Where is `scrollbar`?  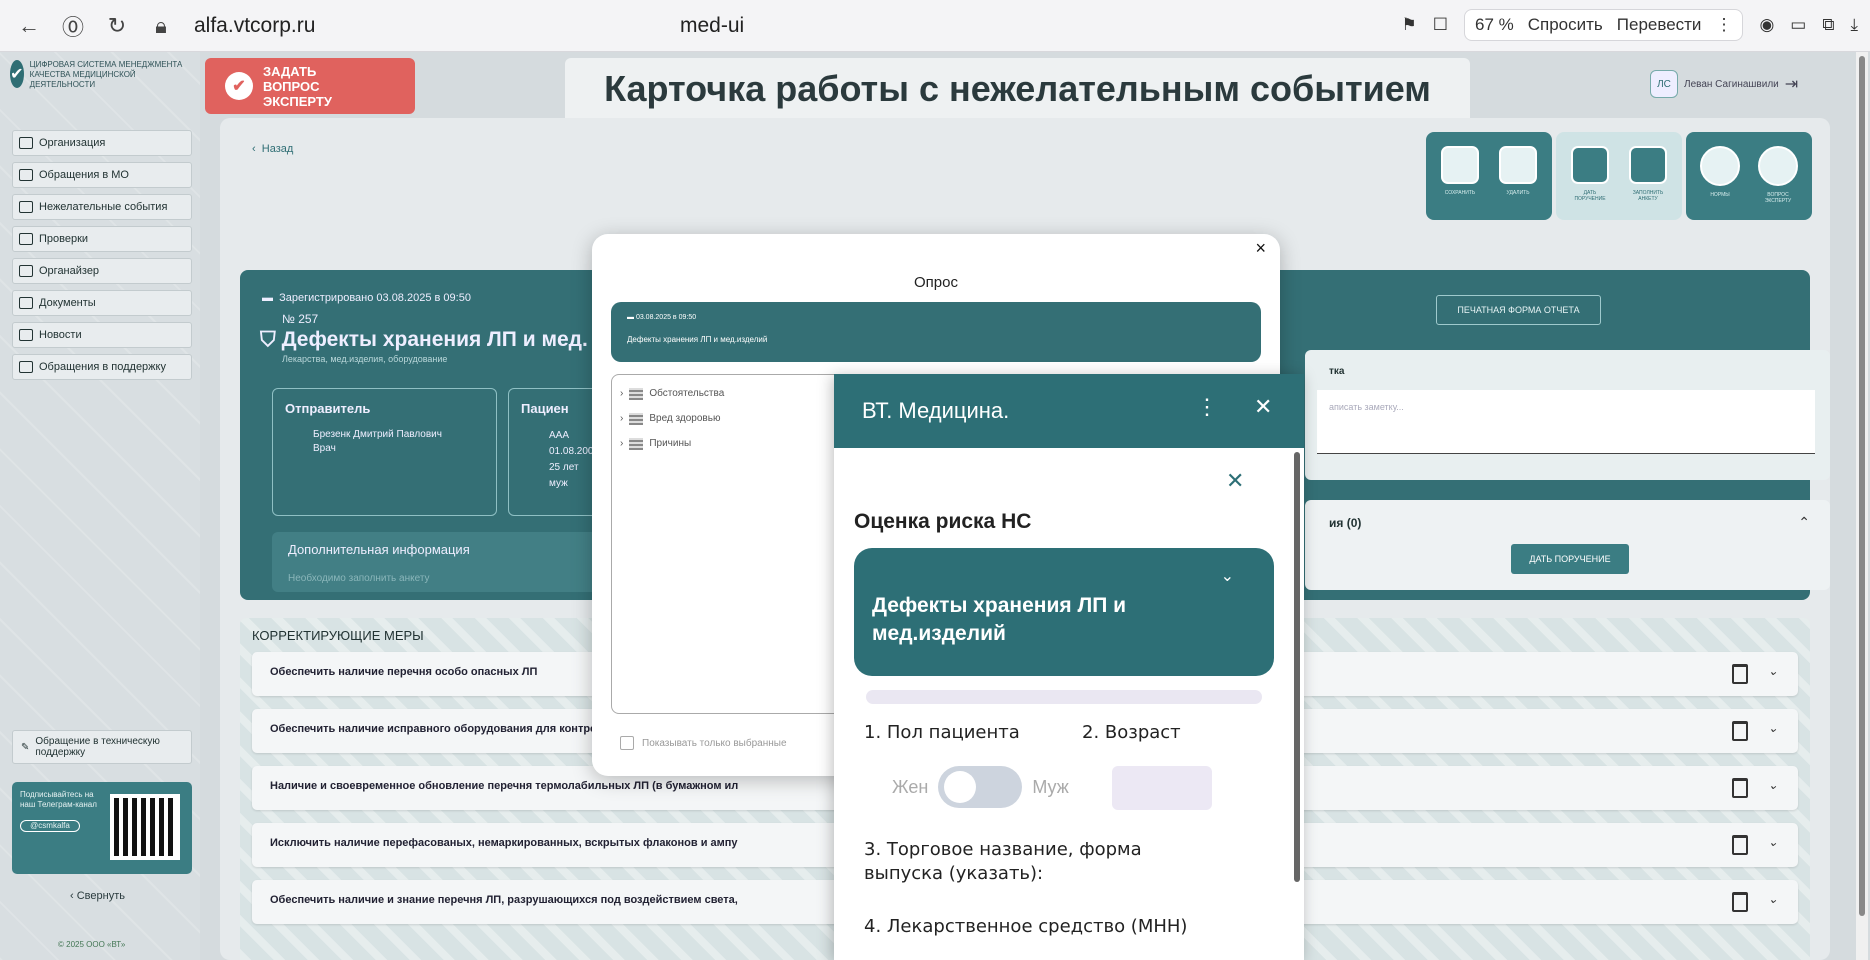 scrollbar is located at coordinates (1297, 667).